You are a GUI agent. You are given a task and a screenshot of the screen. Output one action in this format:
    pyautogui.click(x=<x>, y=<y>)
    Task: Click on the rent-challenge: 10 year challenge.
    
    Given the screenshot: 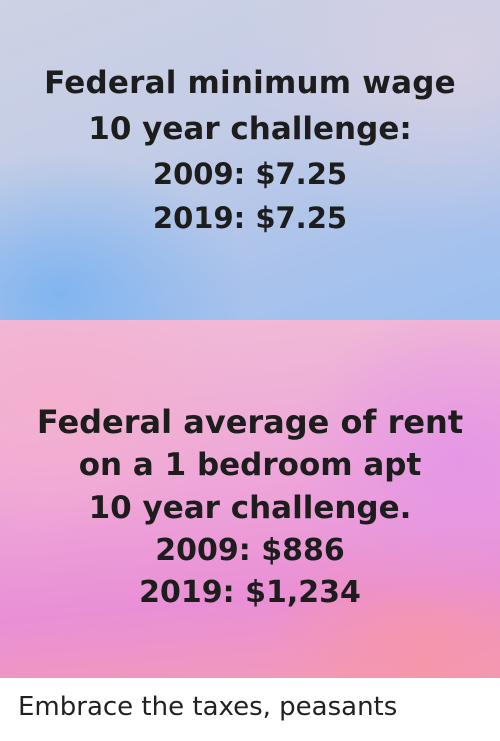 What is the action you would take?
    pyautogui.click(x=250, y=508)
    